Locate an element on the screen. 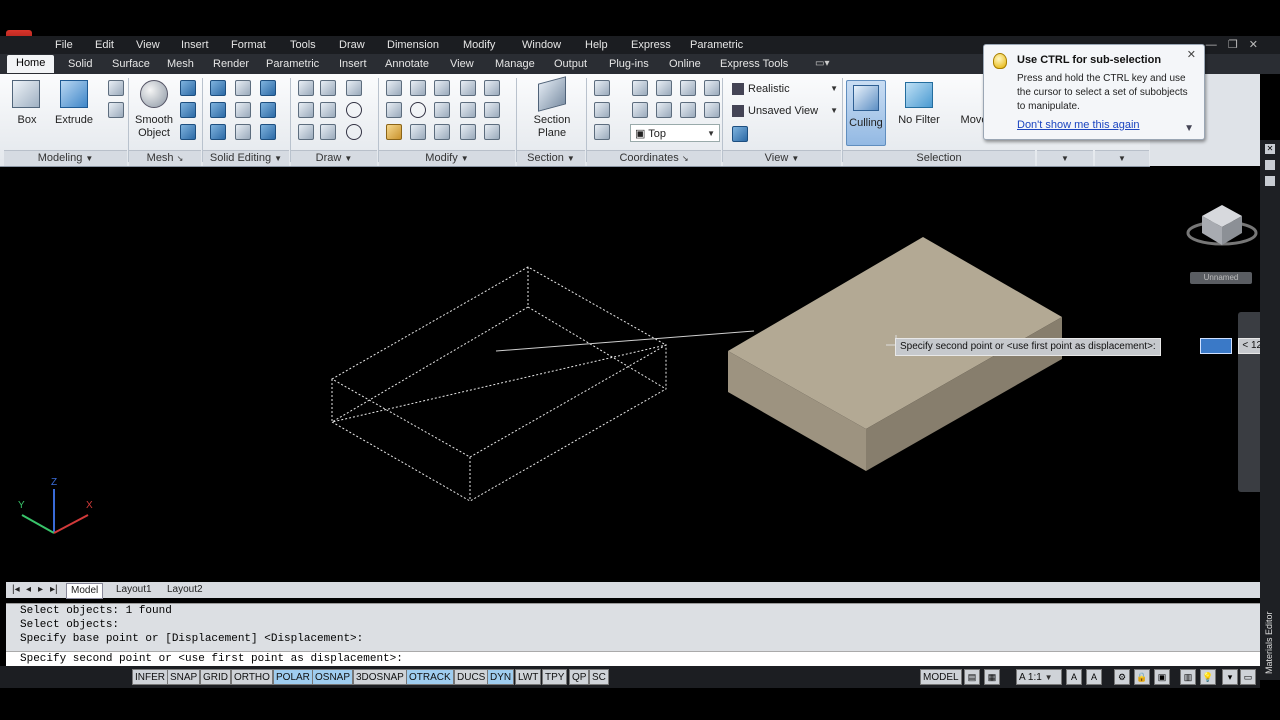  menu-edit: Edit is located at coordinates (104, 45).